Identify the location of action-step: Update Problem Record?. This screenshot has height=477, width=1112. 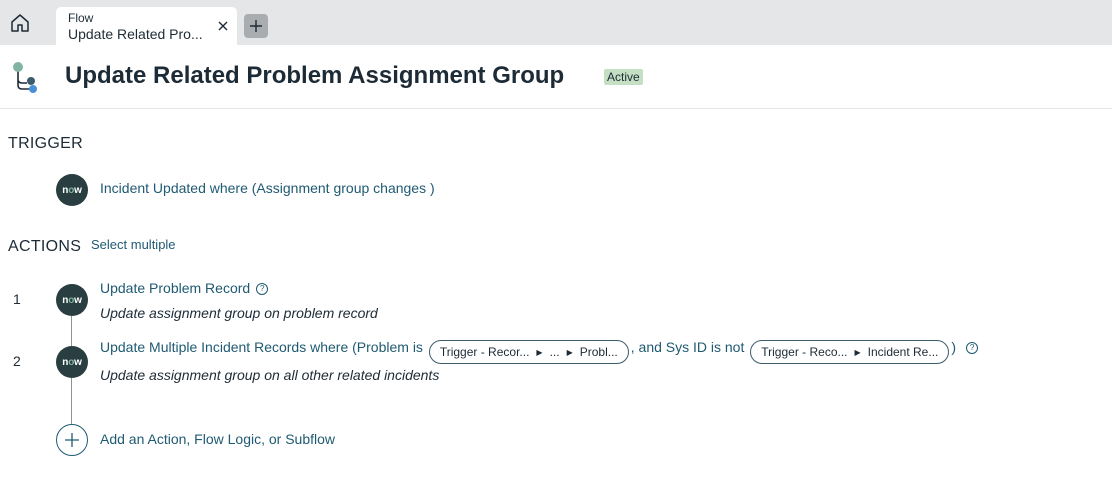
(184, 288).